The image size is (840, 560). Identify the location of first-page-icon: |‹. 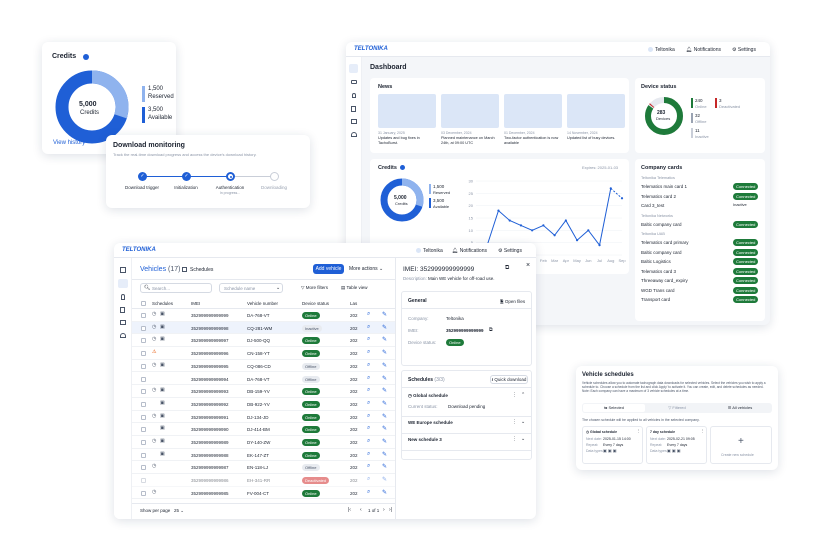
(349, 510).